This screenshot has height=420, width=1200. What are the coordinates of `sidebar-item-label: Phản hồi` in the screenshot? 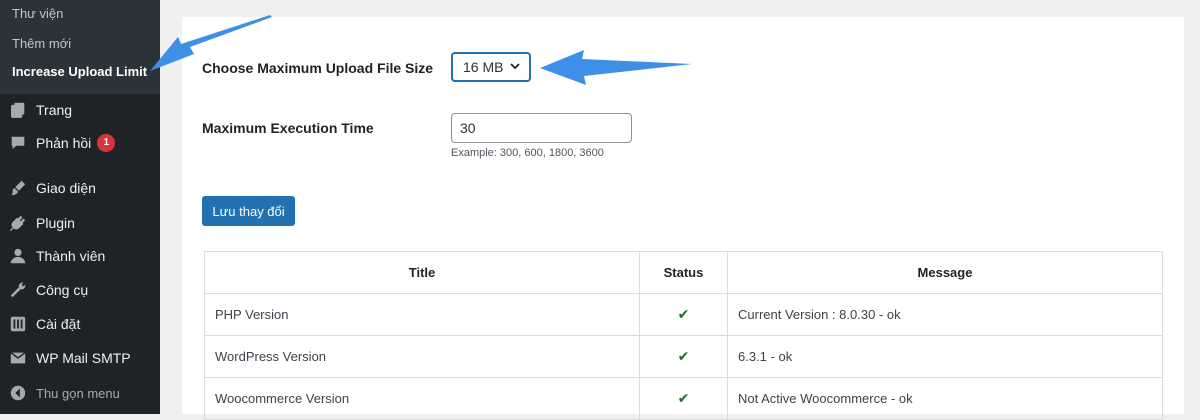 It's located at (64, 143).